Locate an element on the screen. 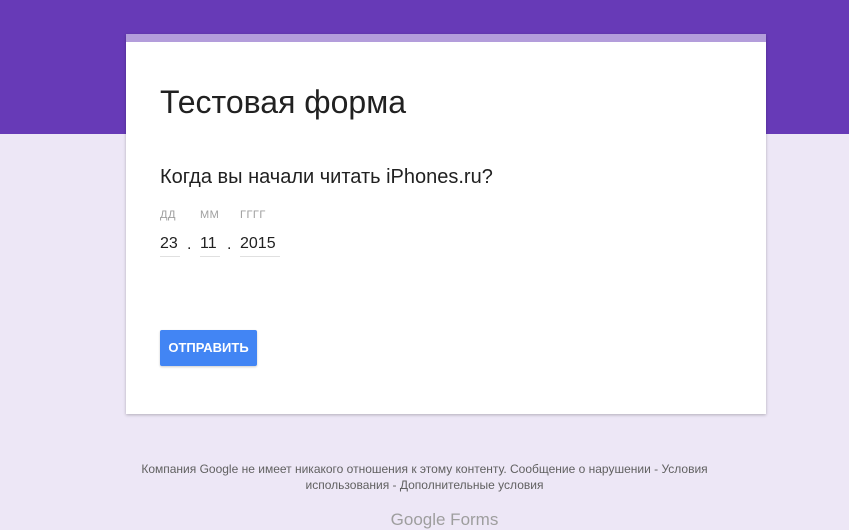 Image resolution: width=849 pixels, height=530 pixels. month-label: ММ is located at coordinates (210, 215).